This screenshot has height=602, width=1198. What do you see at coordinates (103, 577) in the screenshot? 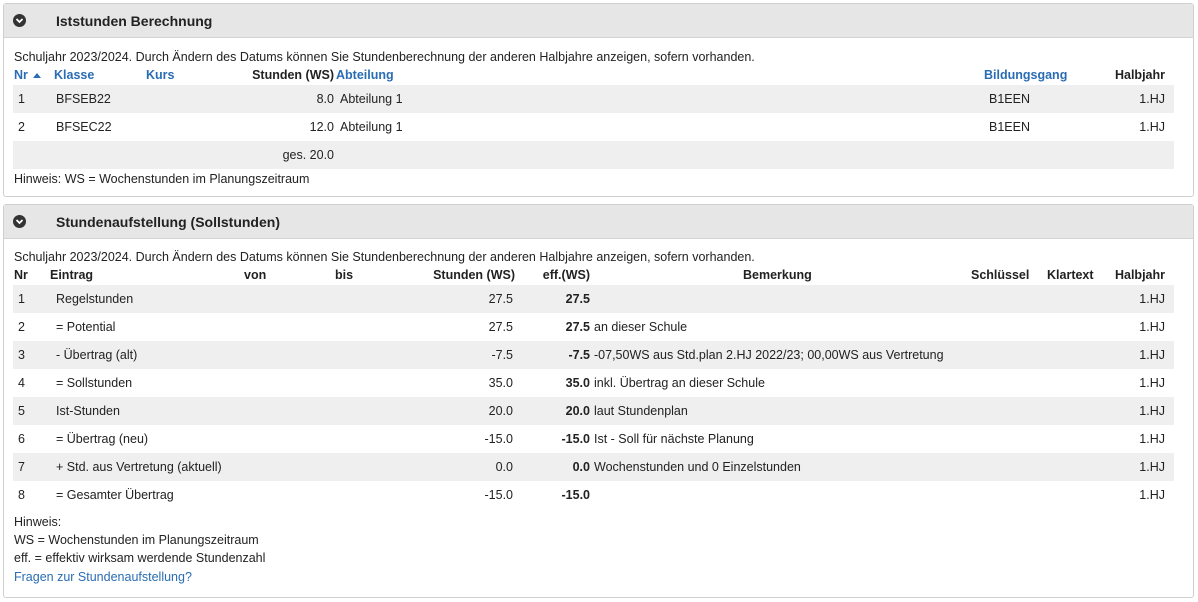
I see `help-link: Fragen zur Stundenaufstellung?` at bounding box center [103, 577].